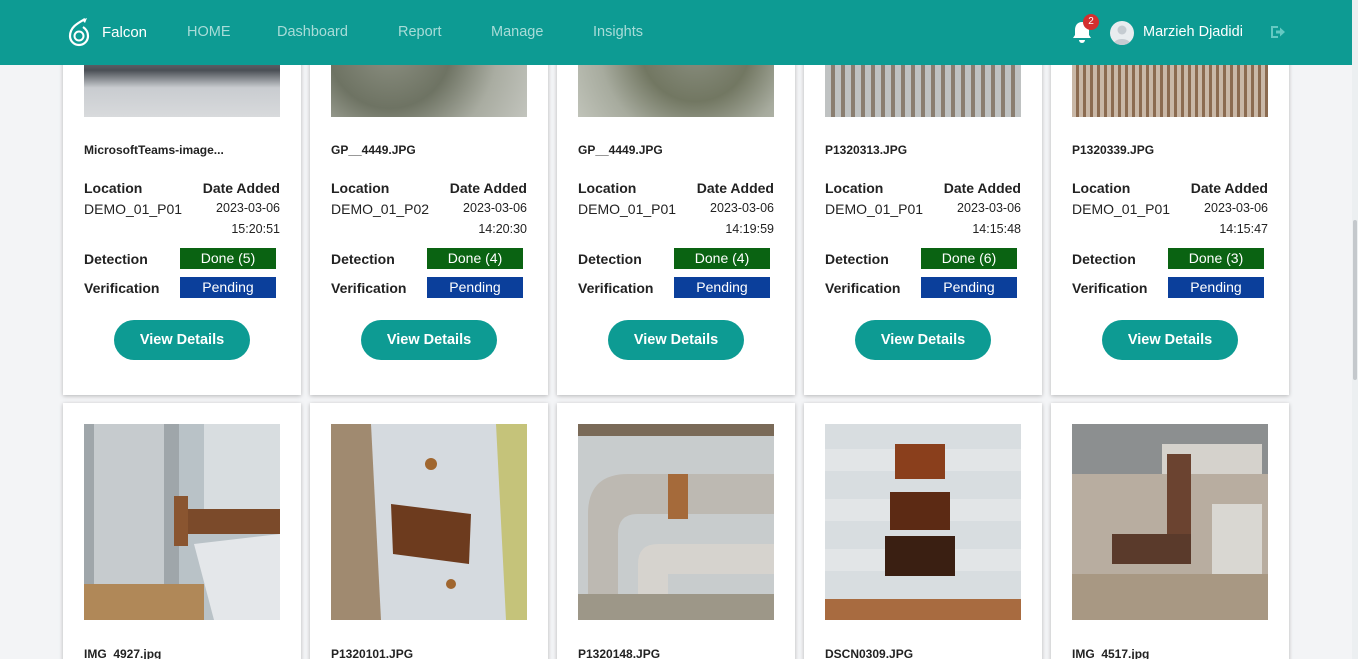  What do you see at coordinates (123, 653) in the screenshot?
I see `file-name: IMG_4927.jpg` at bounding box center [123, 653].